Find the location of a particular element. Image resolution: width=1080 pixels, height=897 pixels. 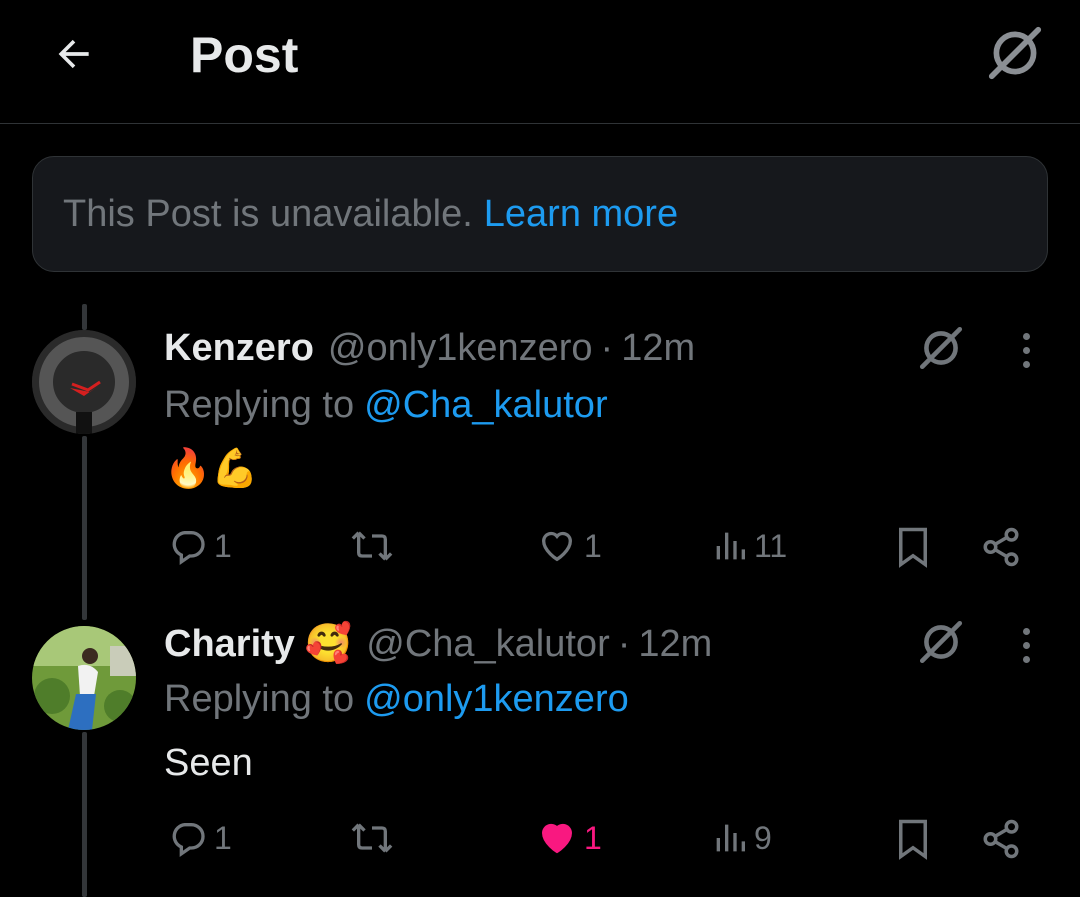

replying-to: Replying to @only1kenzero is located at coordinates (396, 699).